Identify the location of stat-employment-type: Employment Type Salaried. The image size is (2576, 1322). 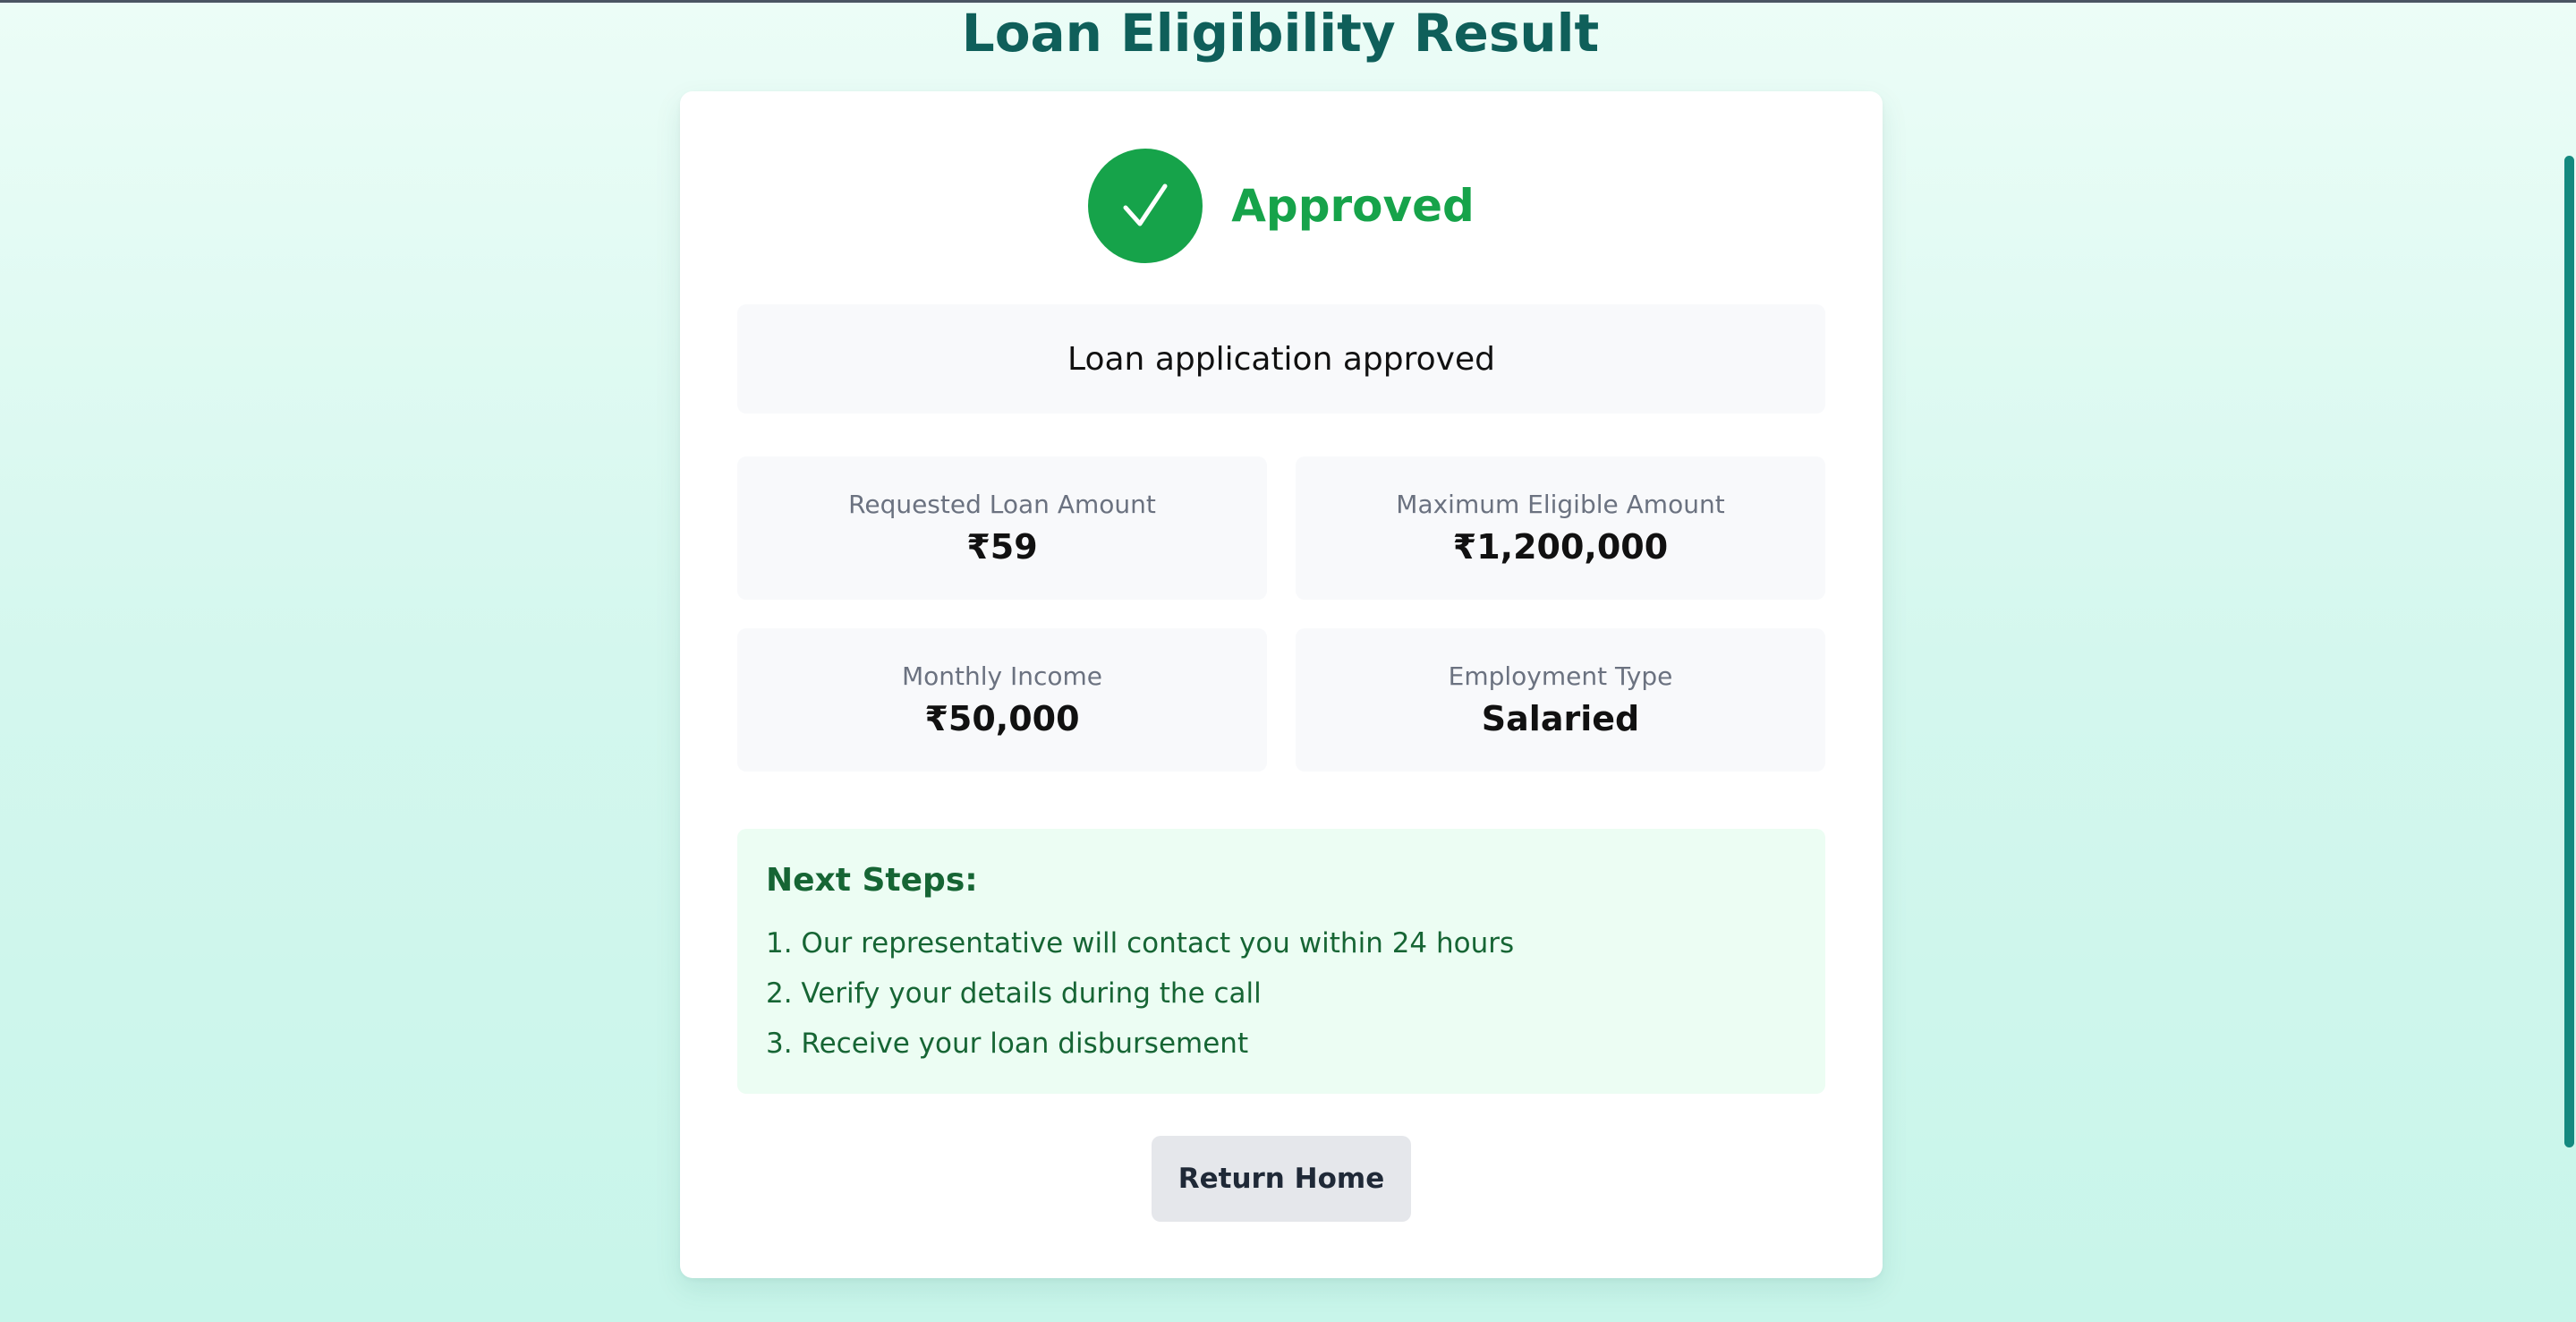
(1560, 700).